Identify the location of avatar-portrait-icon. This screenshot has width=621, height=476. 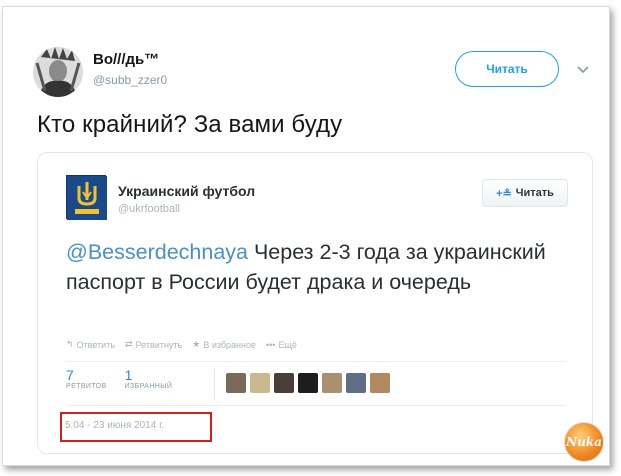
(58, 72).